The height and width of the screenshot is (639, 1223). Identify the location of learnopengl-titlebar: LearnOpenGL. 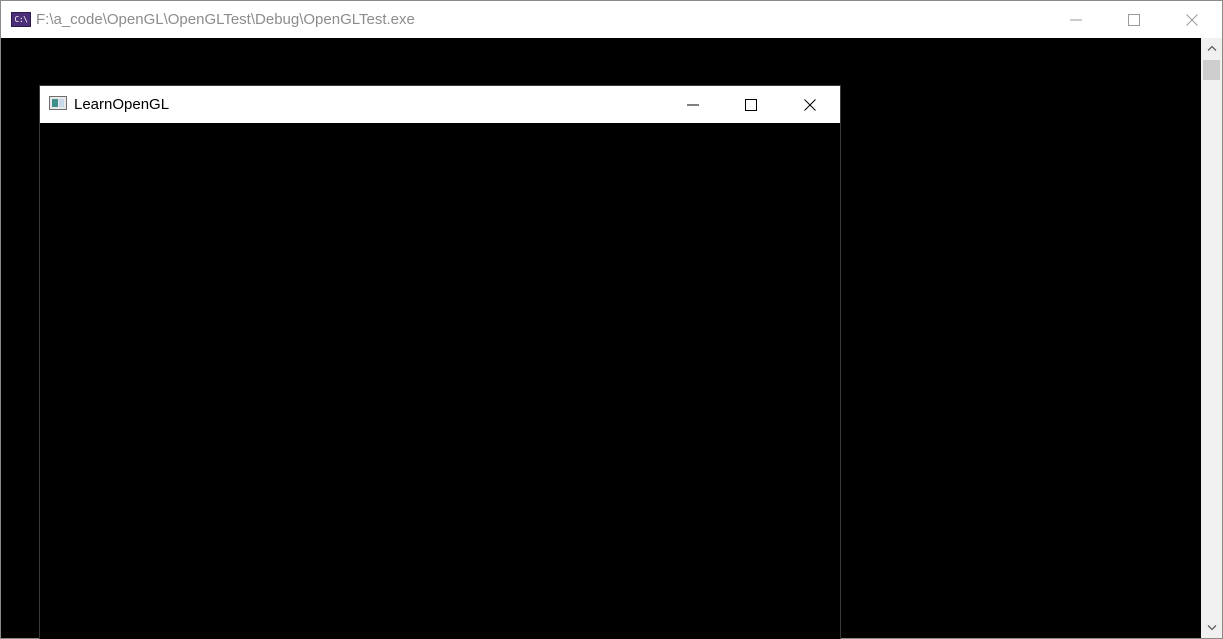
(440, 104).